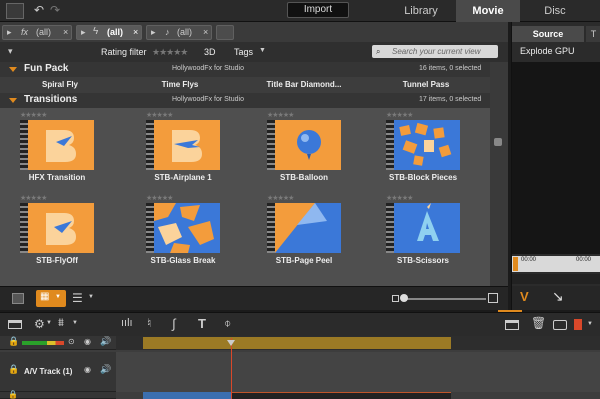 The height and width of the screenshot is (399, 600). I want to click on scrubber-bar, so click(556, 279).